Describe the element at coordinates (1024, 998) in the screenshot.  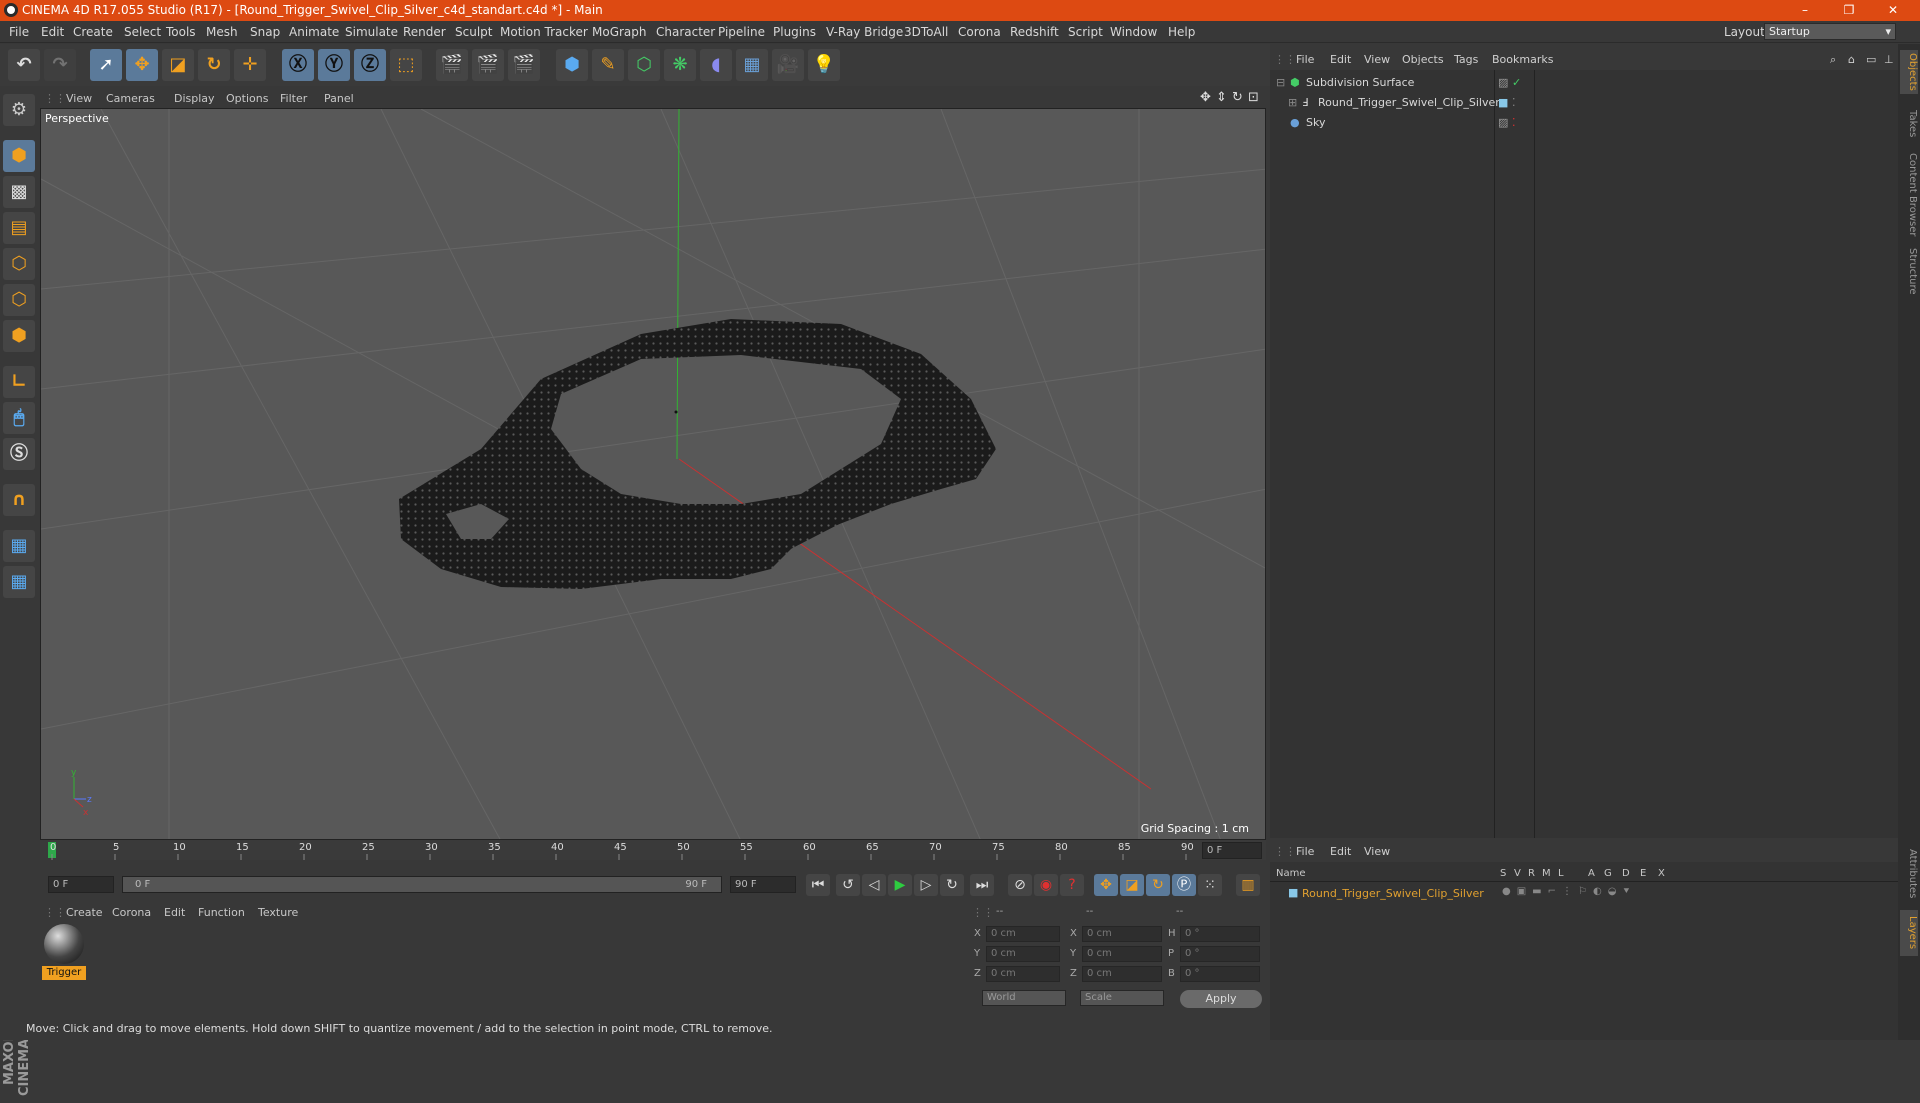
I see `coordinate-space-select: World` at that location.